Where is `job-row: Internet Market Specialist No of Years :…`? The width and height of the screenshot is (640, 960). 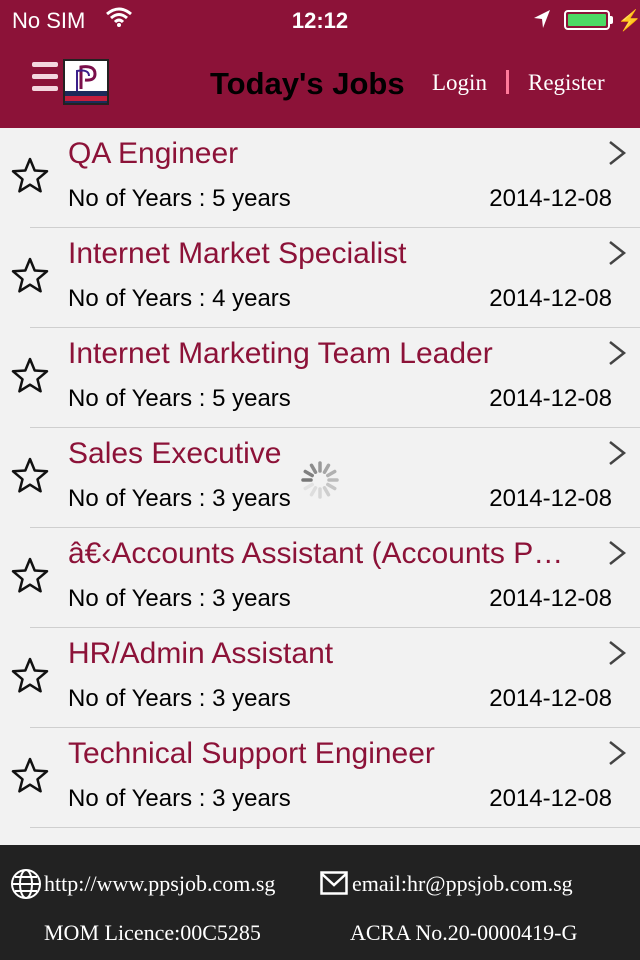 job-row: Internet Market Specialist No of Years :… is located at coordinates (320, 278).